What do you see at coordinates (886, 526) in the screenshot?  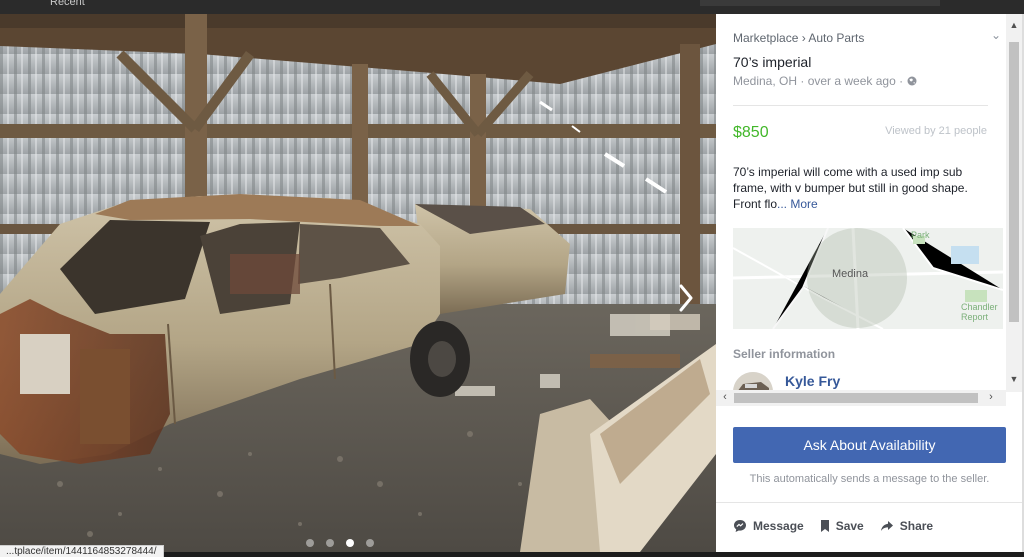 I see `share-arrow-icon` at bounding box center [886, 526].